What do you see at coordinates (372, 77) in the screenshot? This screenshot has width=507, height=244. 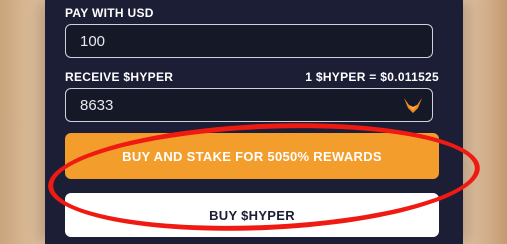 I see `exchange-rate: 1 $HYPER = $0.011525` at bounding box center [372, 77].